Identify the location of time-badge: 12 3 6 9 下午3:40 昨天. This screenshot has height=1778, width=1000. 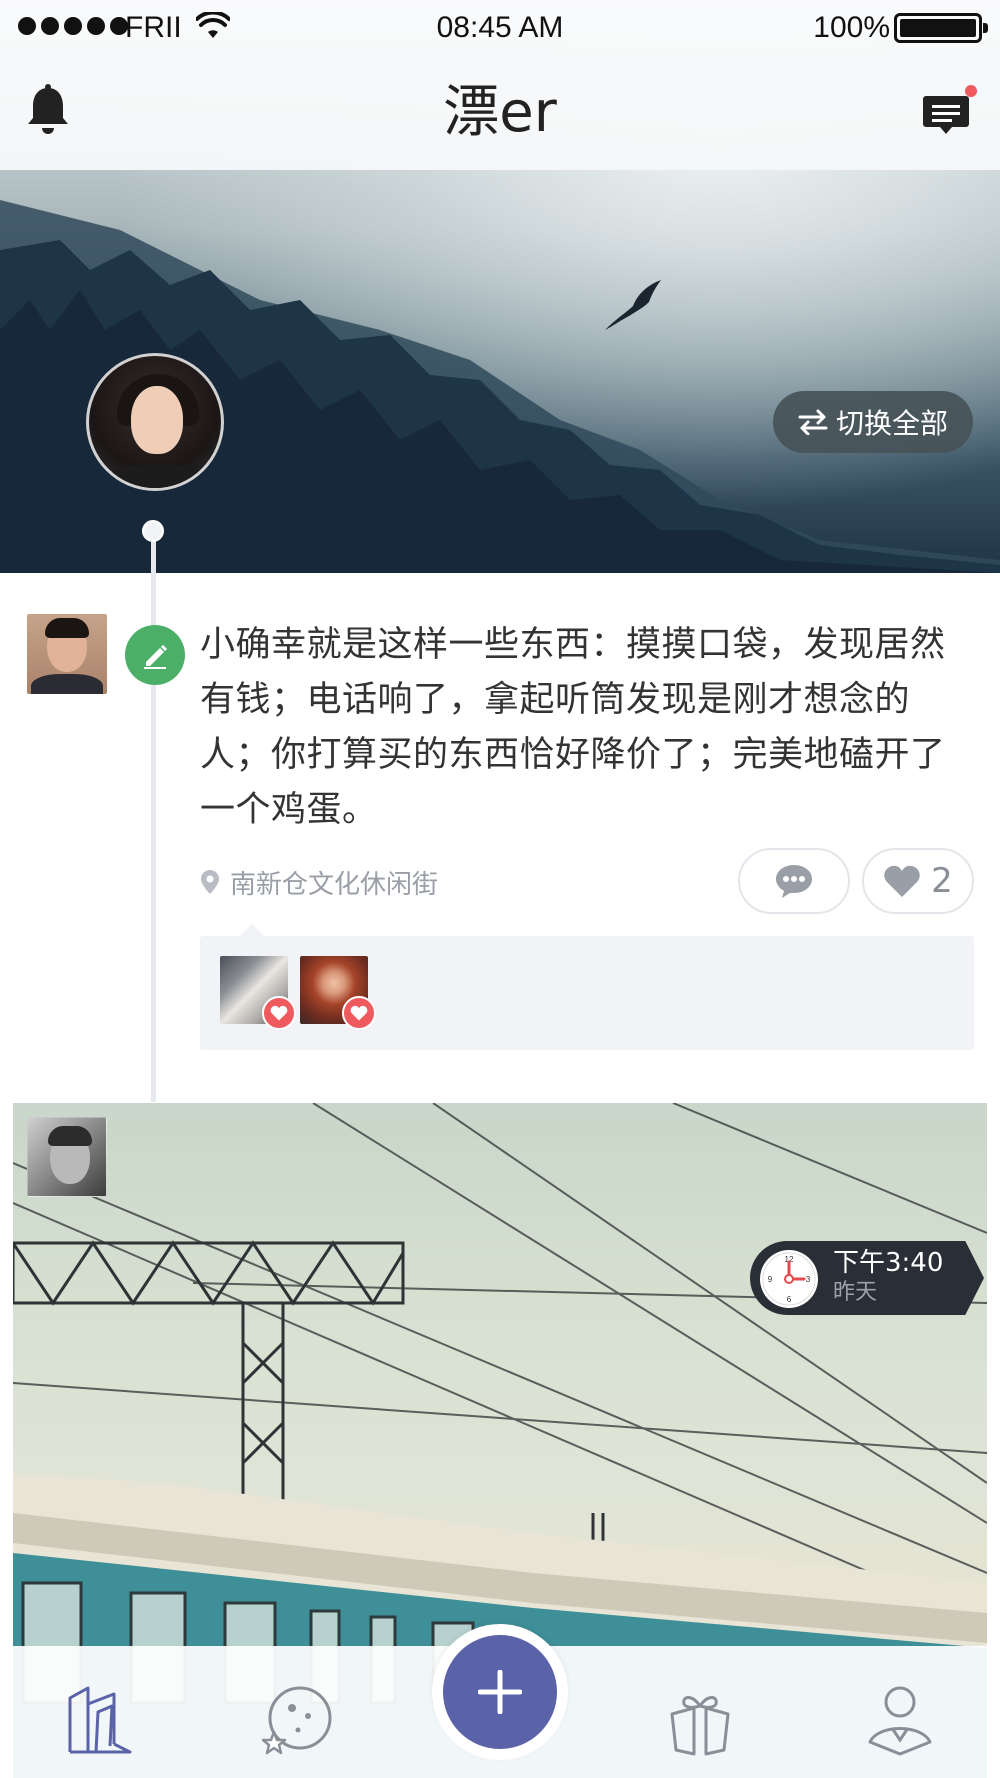
(867, 1278).